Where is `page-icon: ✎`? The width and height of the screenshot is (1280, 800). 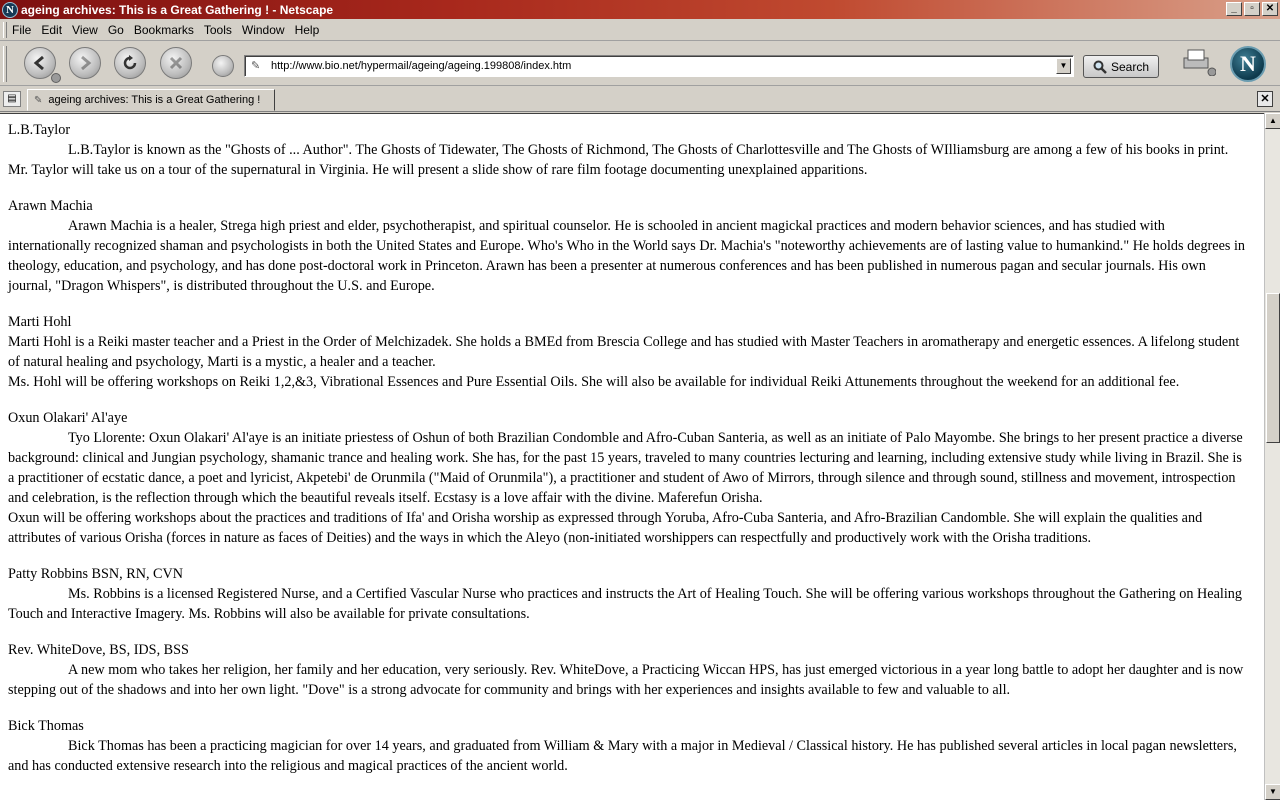 page-icon: ✎ is located at coordinates (38, 100).